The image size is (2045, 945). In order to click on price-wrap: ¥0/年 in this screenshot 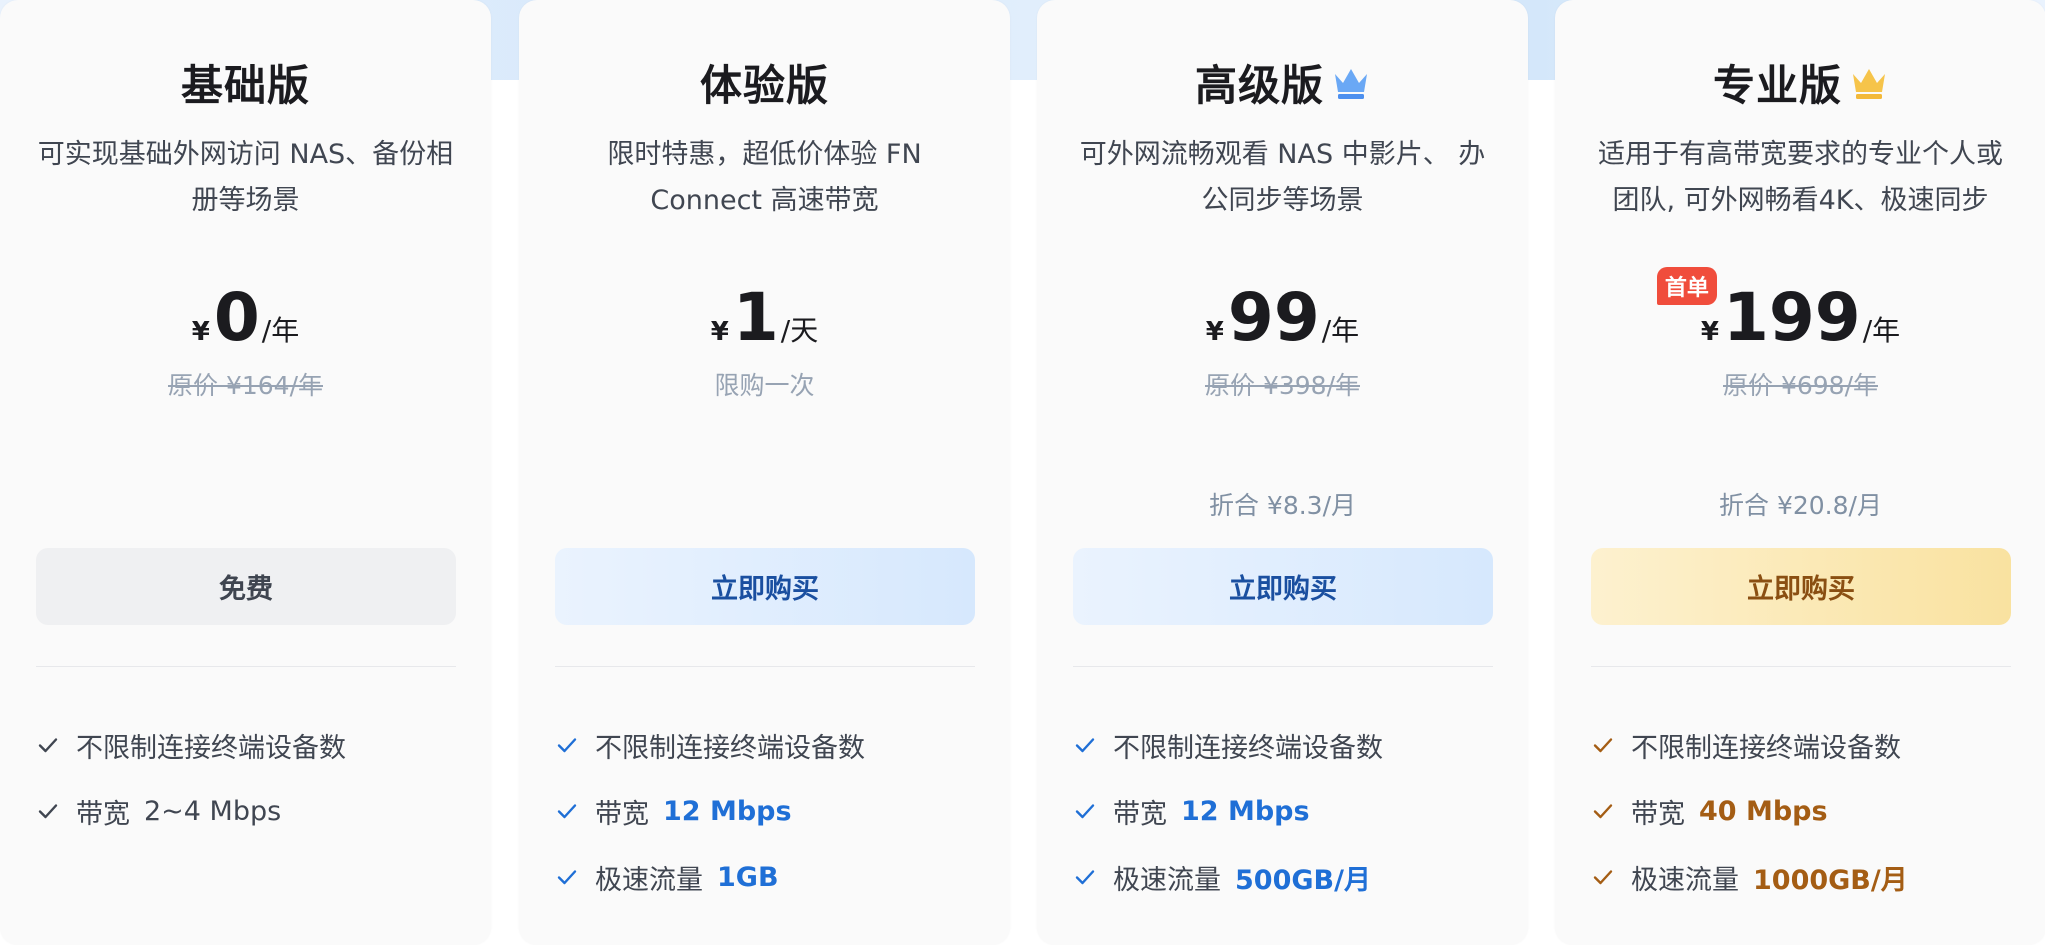, I will do `click(245, 318)`.